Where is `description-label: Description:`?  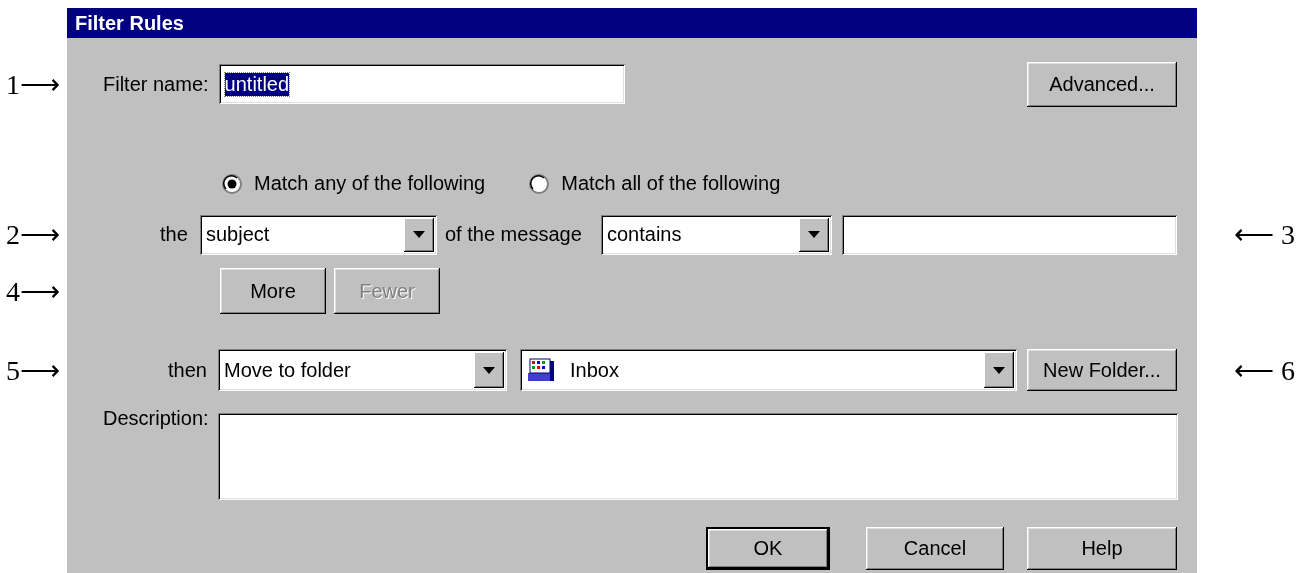 description-label: Description: is located at coordinates (156, 418).